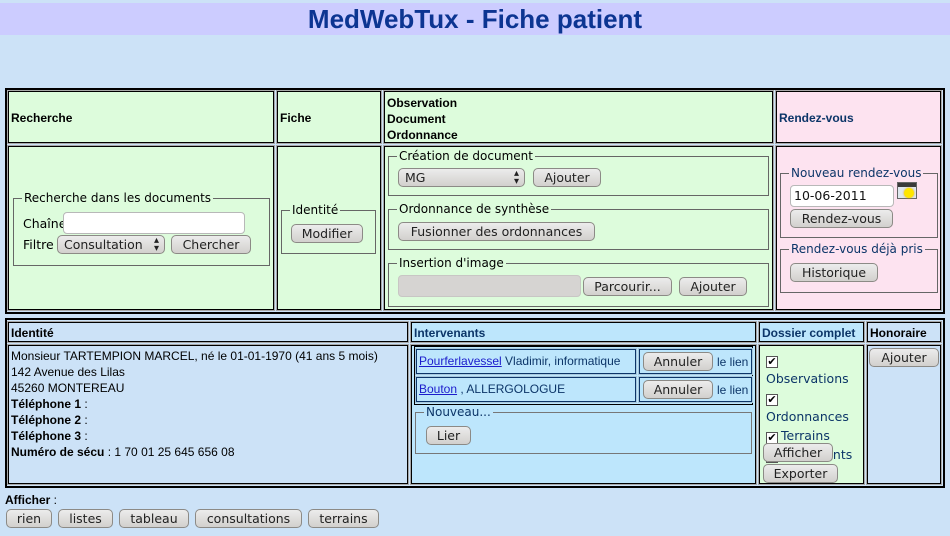  Describe the element at coordinates (29, 518) in the screenshot. I see `afficher-rien-button: rien` at that location.